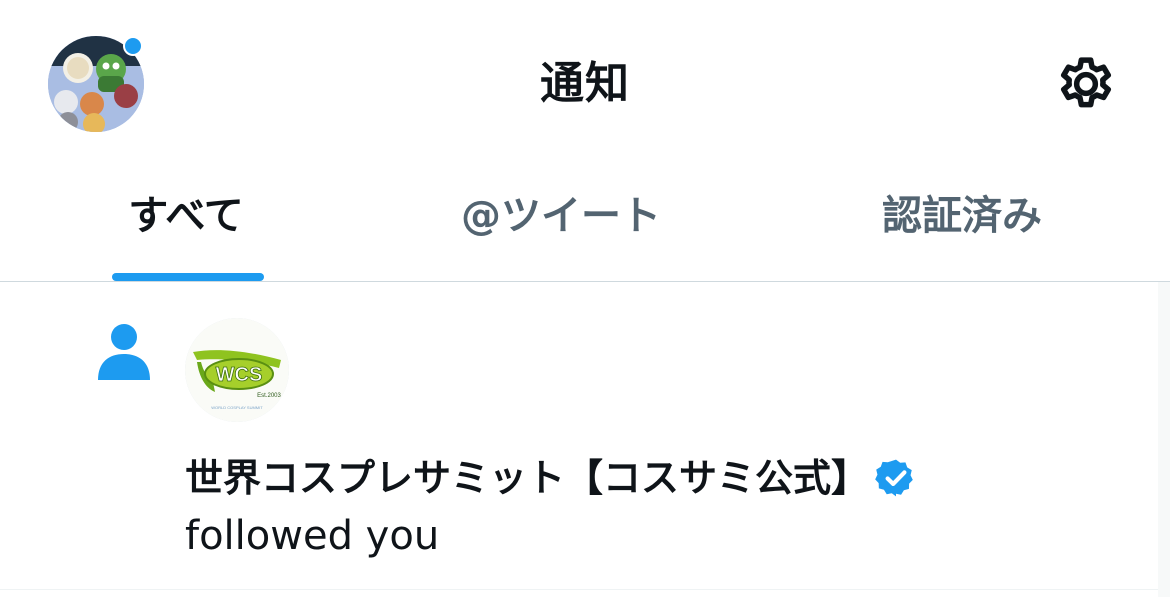 This screenshot has height=597, width=1170. I want to click on tab-all: すべて, so click(186, 220).